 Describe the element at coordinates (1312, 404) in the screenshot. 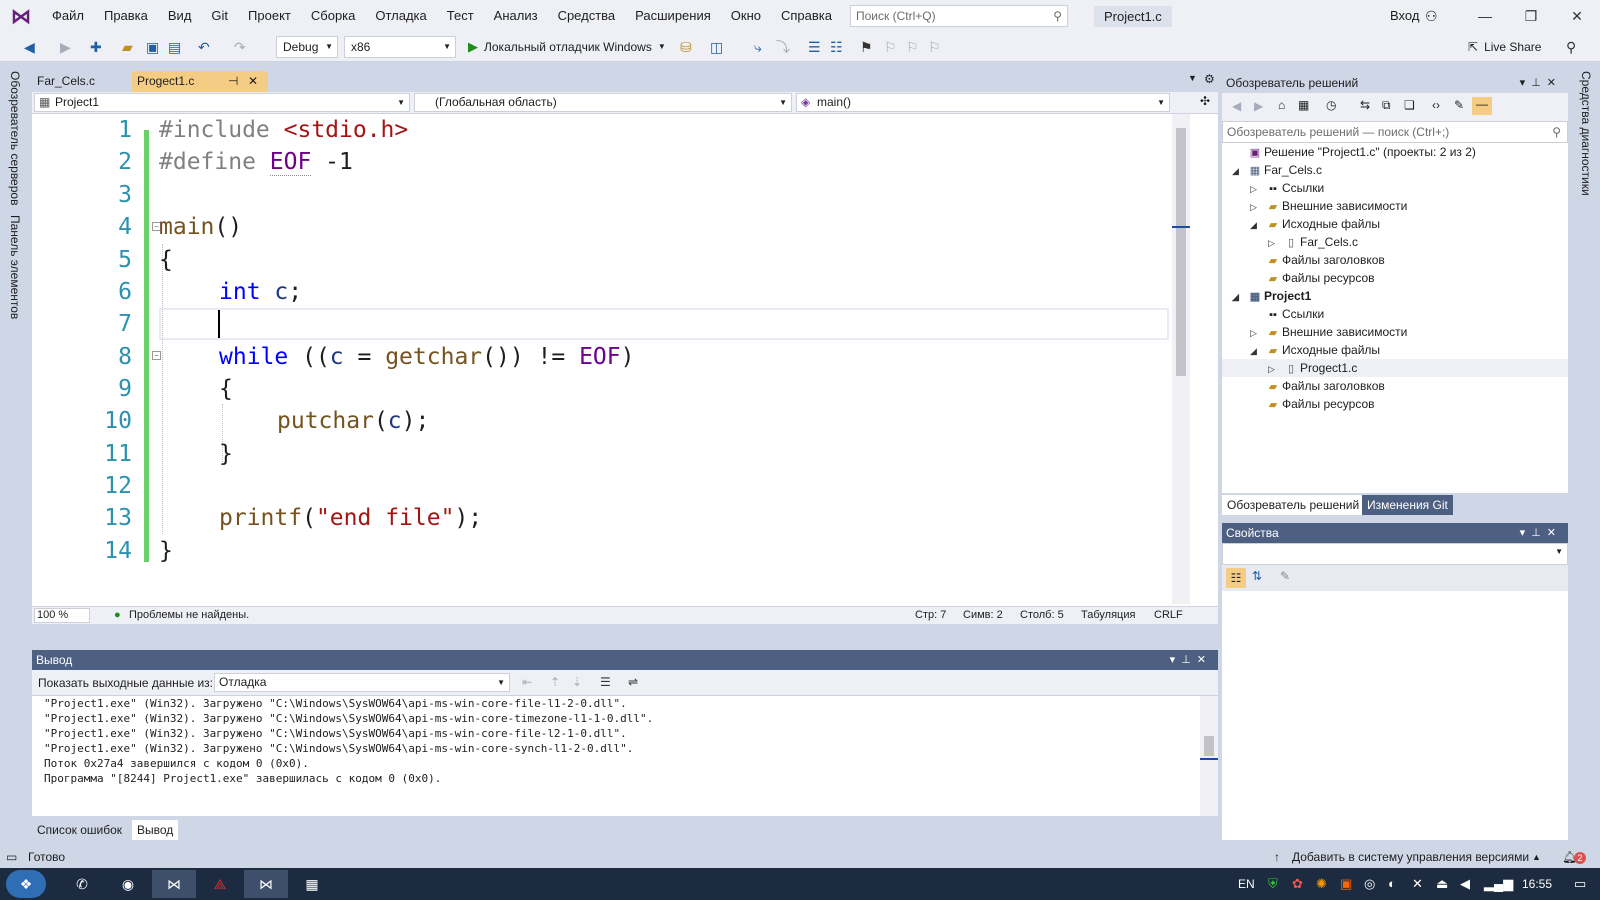

I see `tree-item-resource-files: ▰ Файлы ресурсов` at that location.